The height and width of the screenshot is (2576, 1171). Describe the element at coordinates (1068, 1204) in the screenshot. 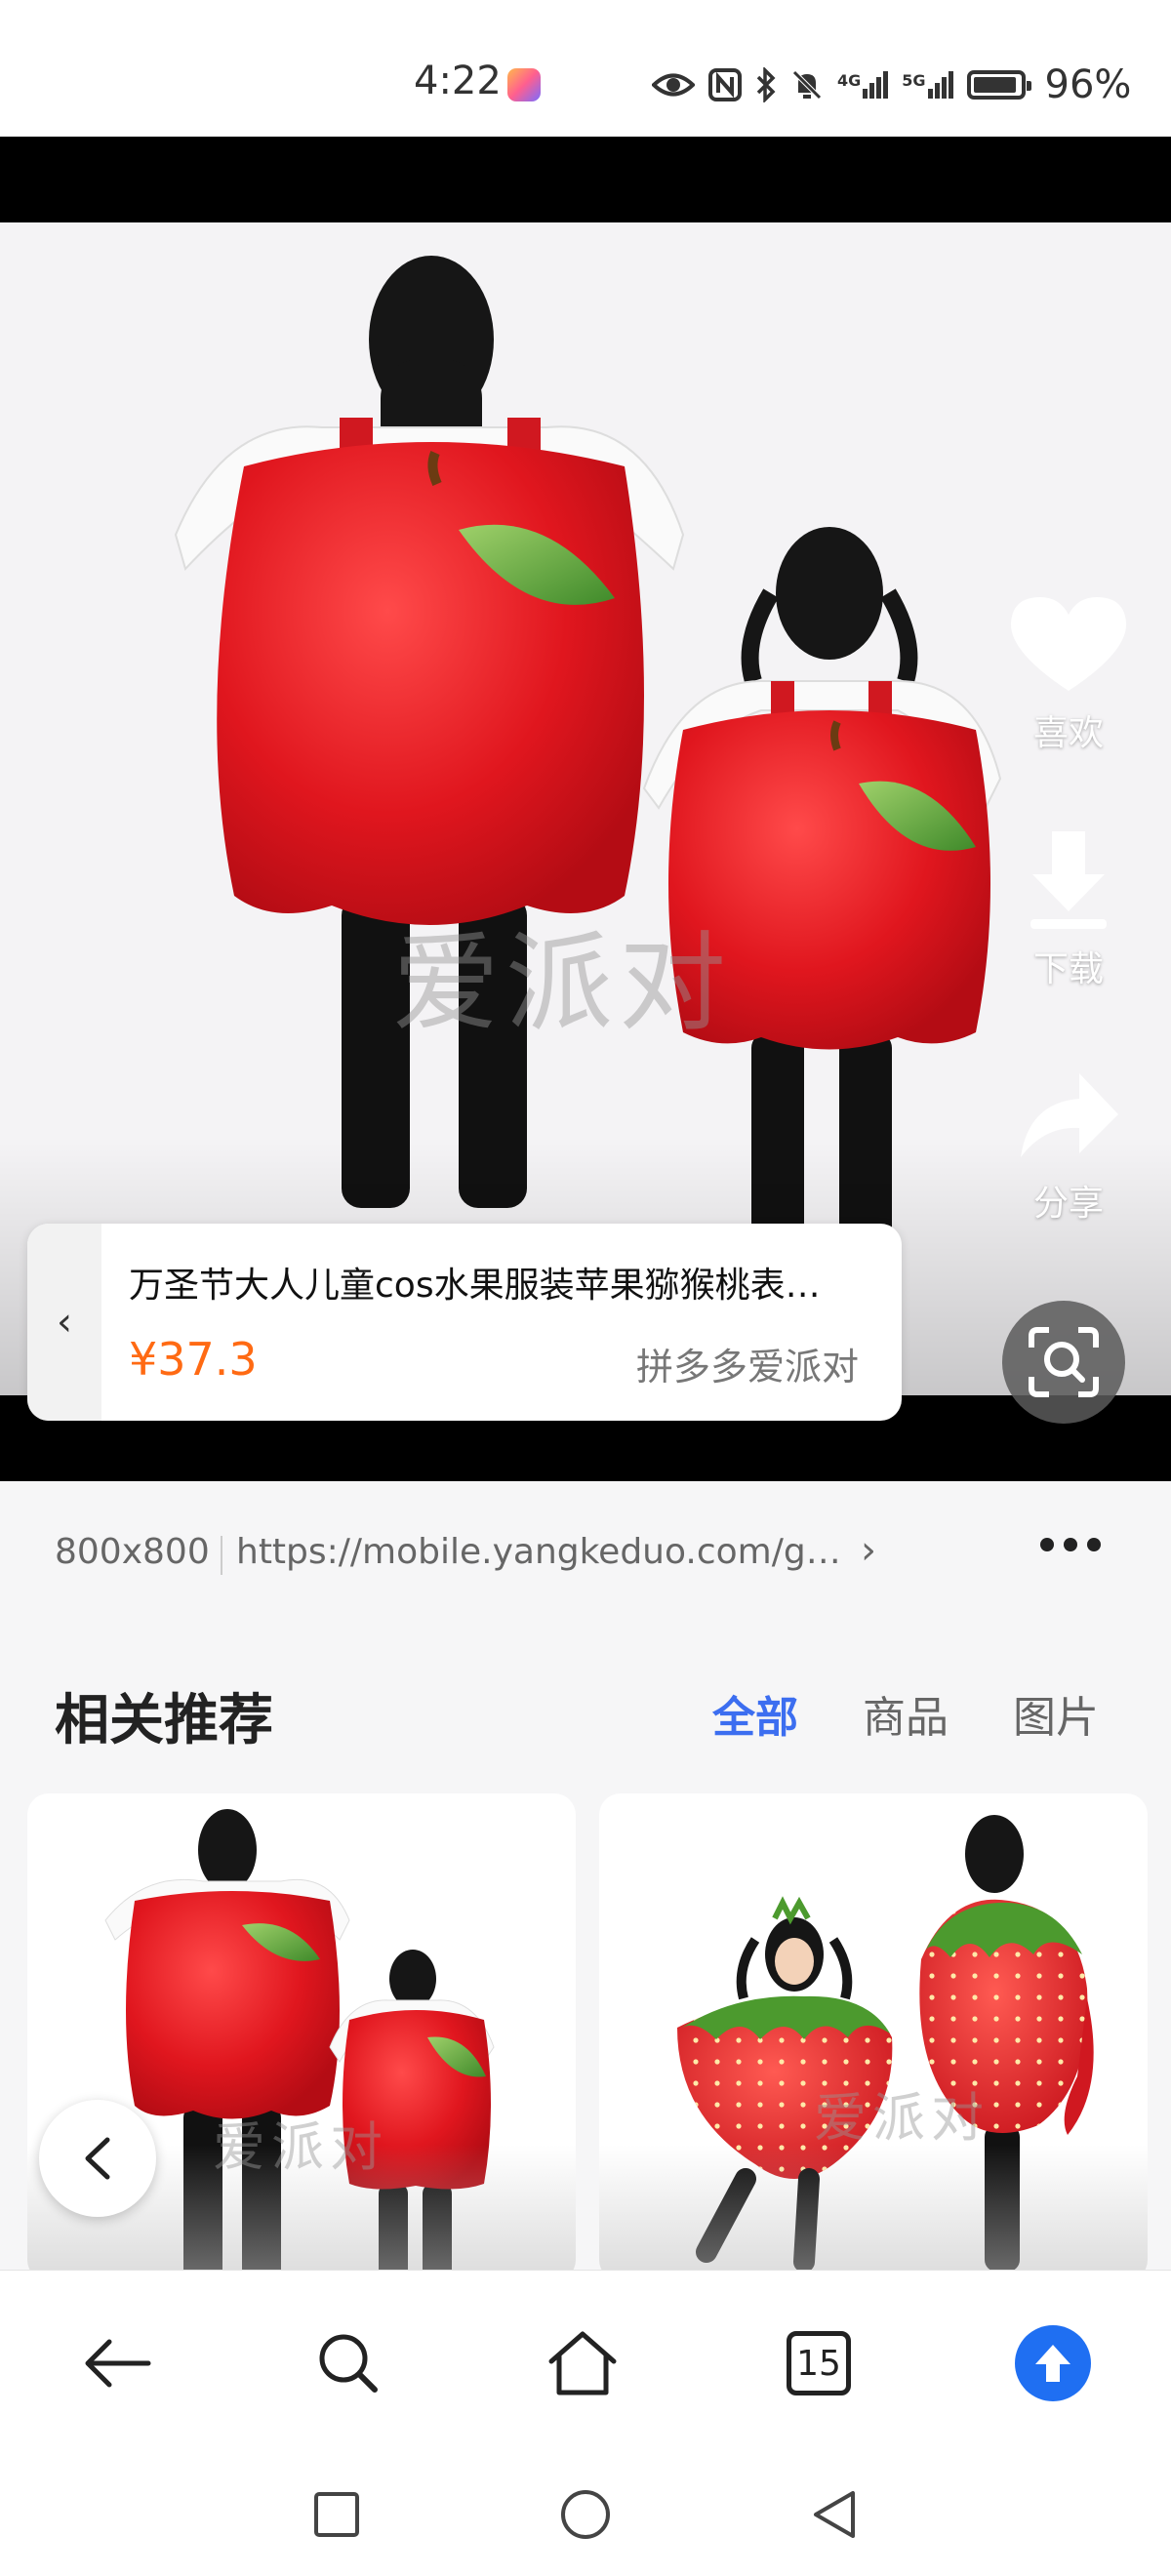

I see `share-label: 分享` at that location.